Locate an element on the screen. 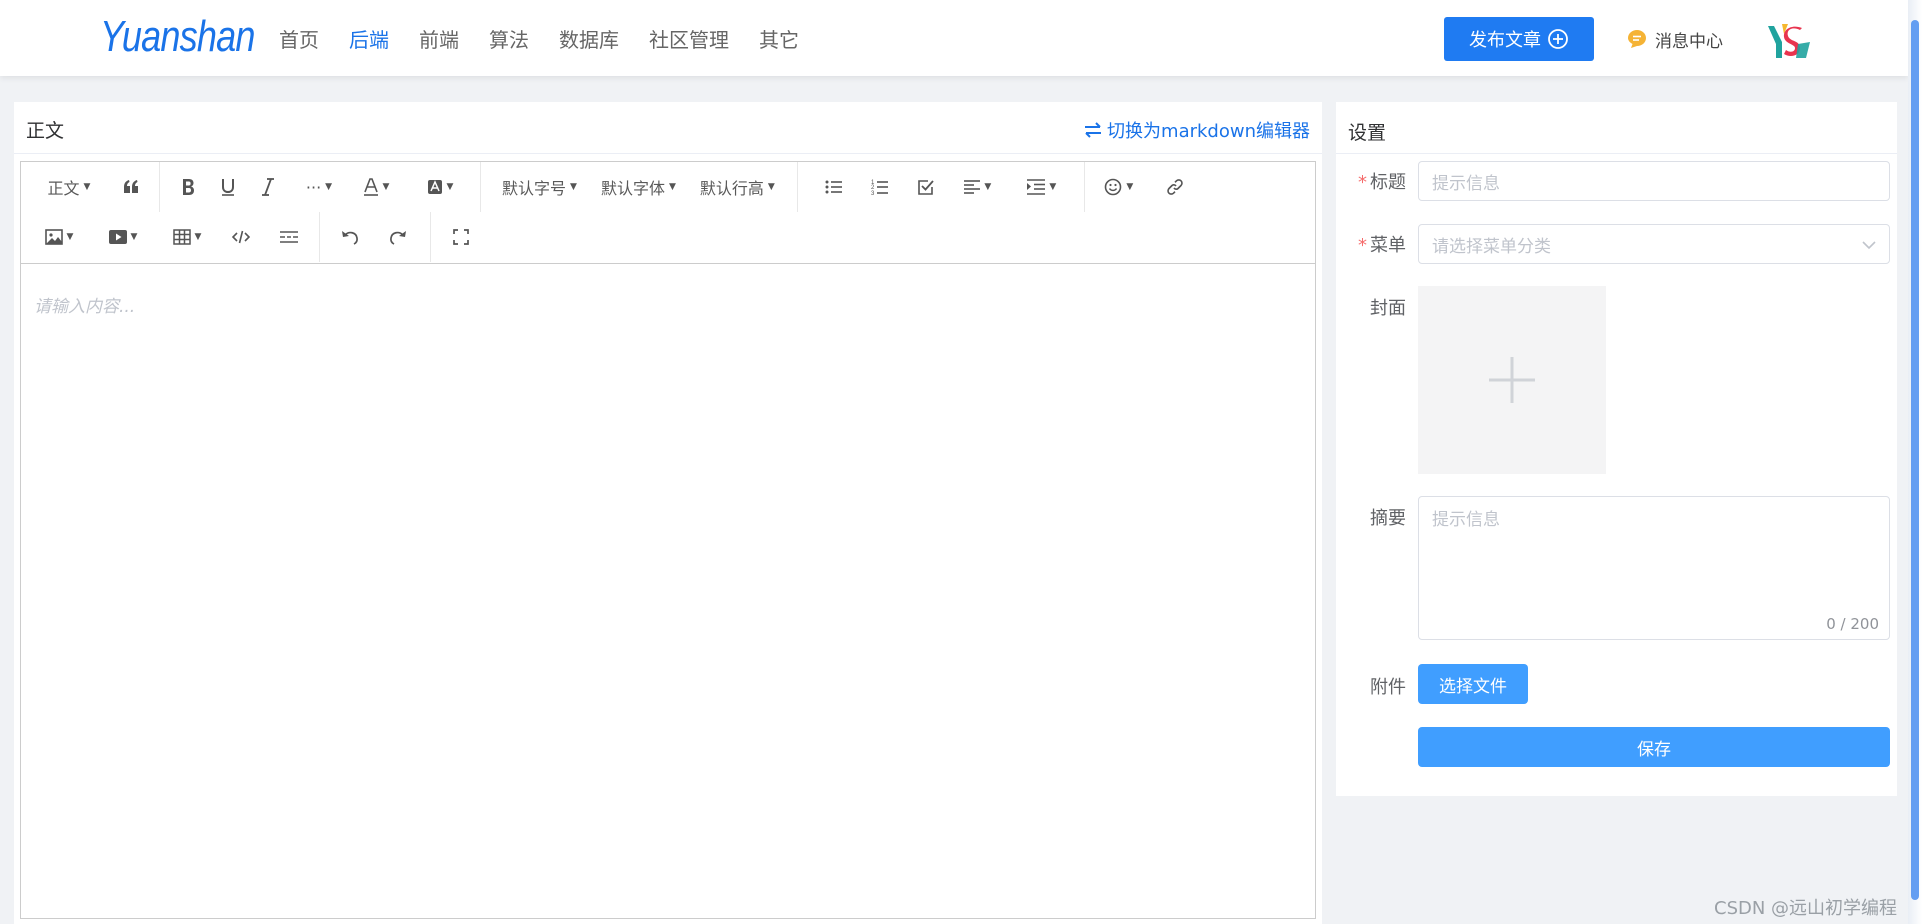  switch-markdown-link: 切换为markdown编辑器 is located at coordinates (1196, 130).